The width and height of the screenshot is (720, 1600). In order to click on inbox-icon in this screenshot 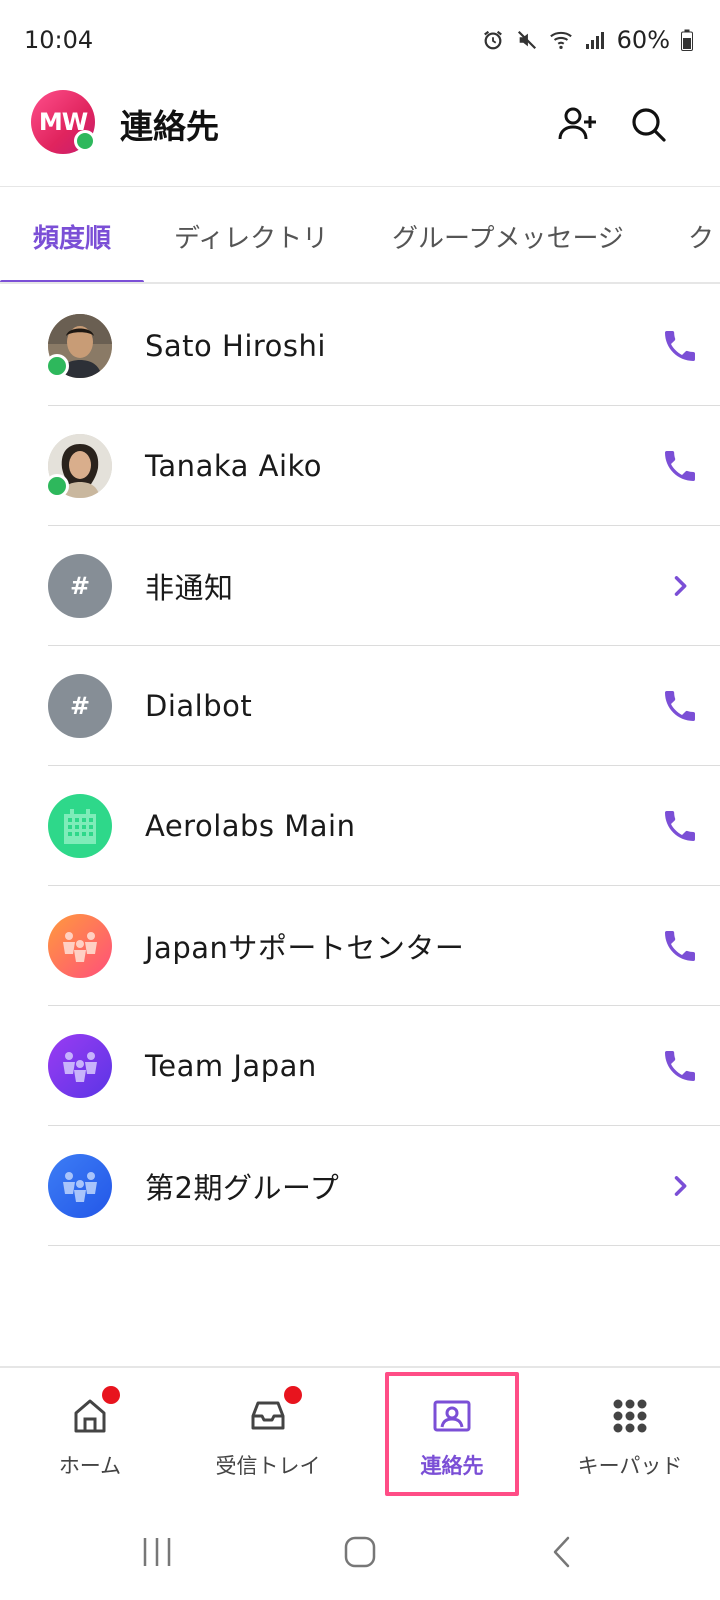, I will do `click(268, 1416)`.